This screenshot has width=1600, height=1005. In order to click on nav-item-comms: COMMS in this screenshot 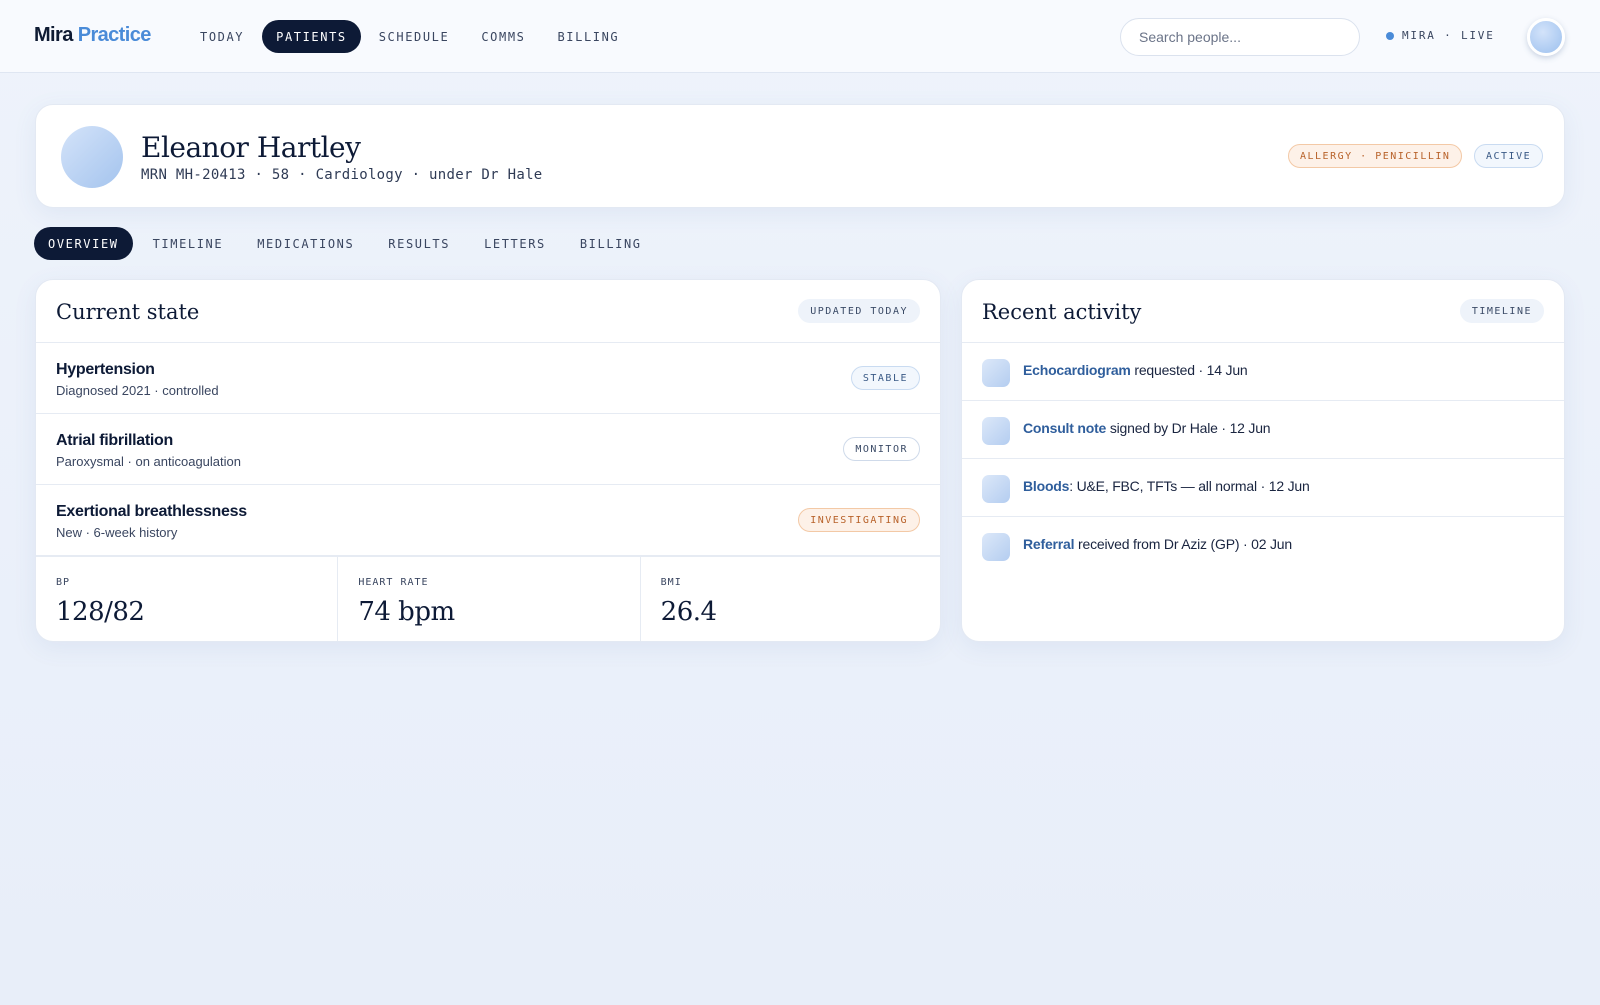, I will do `click(503, 36)`.